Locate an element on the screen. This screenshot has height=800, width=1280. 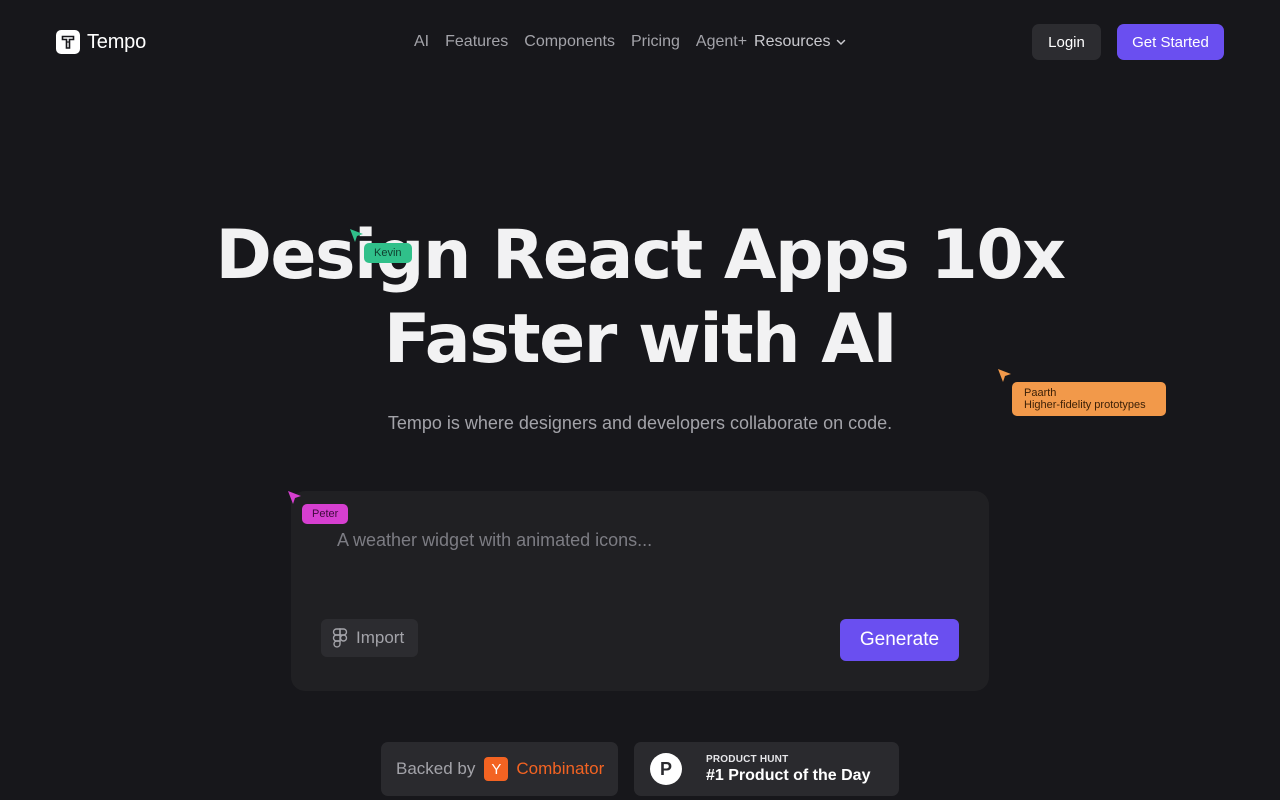
yc-badge: Backed by Y Combinator is located at coordinates (499, 769).